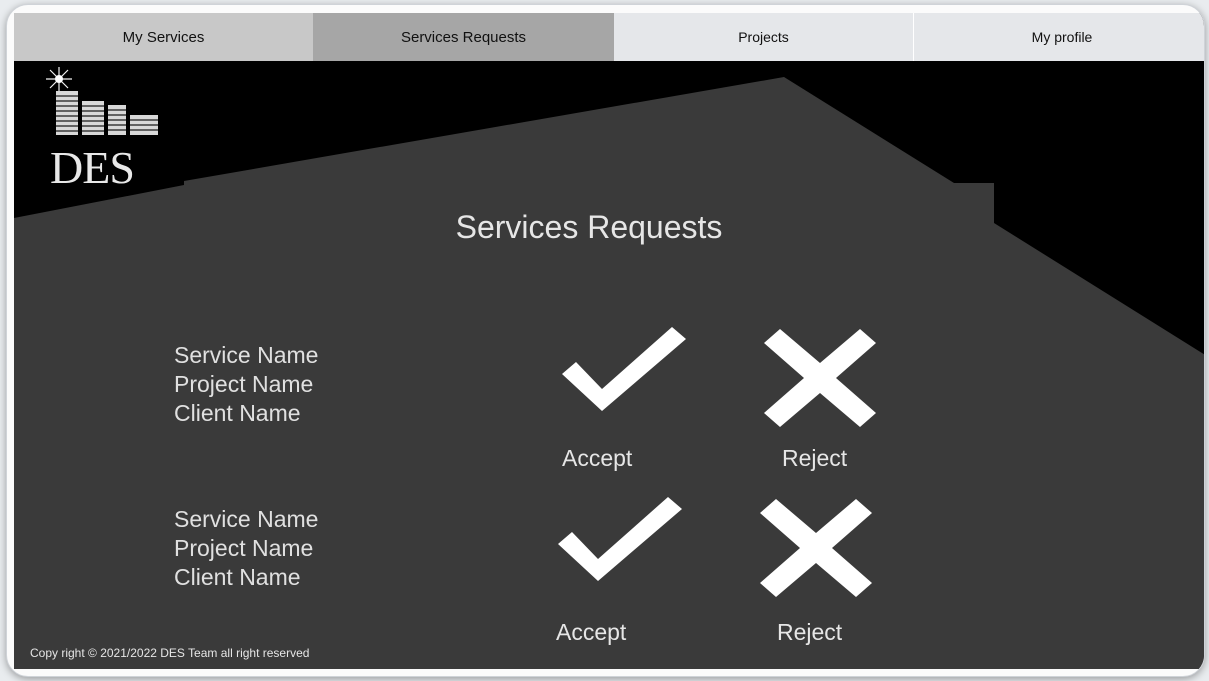 Image resolution: width=1209 pixels, height=681 pixels. I want to click on tab-services-requests: Services Requests, so click(463, 37).